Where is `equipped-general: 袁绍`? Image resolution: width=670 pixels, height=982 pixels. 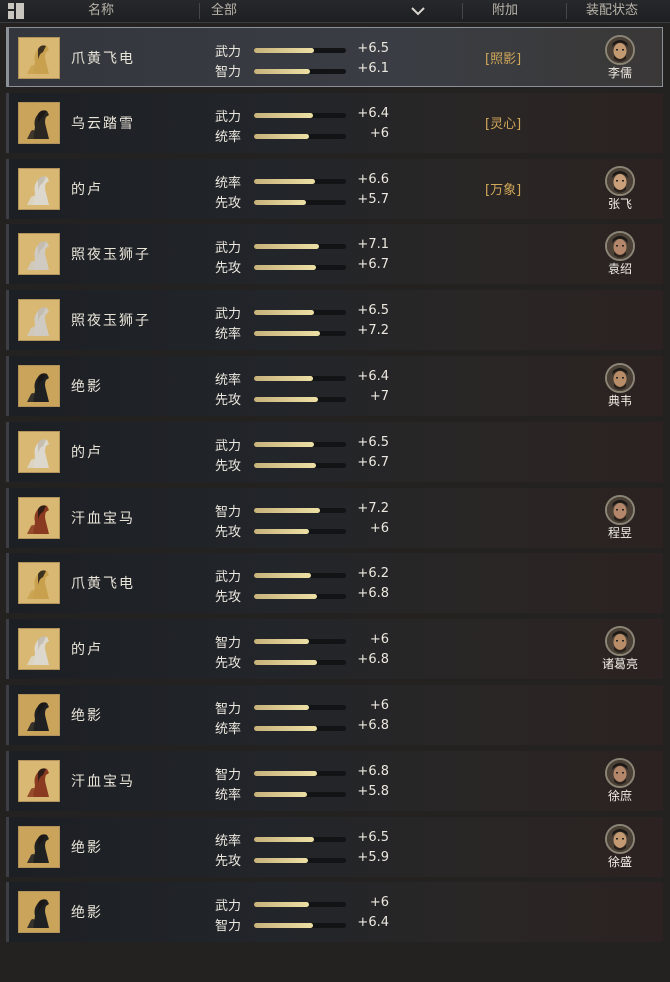
equipped-general: 袁绍 is located at coordinates (620, 253).